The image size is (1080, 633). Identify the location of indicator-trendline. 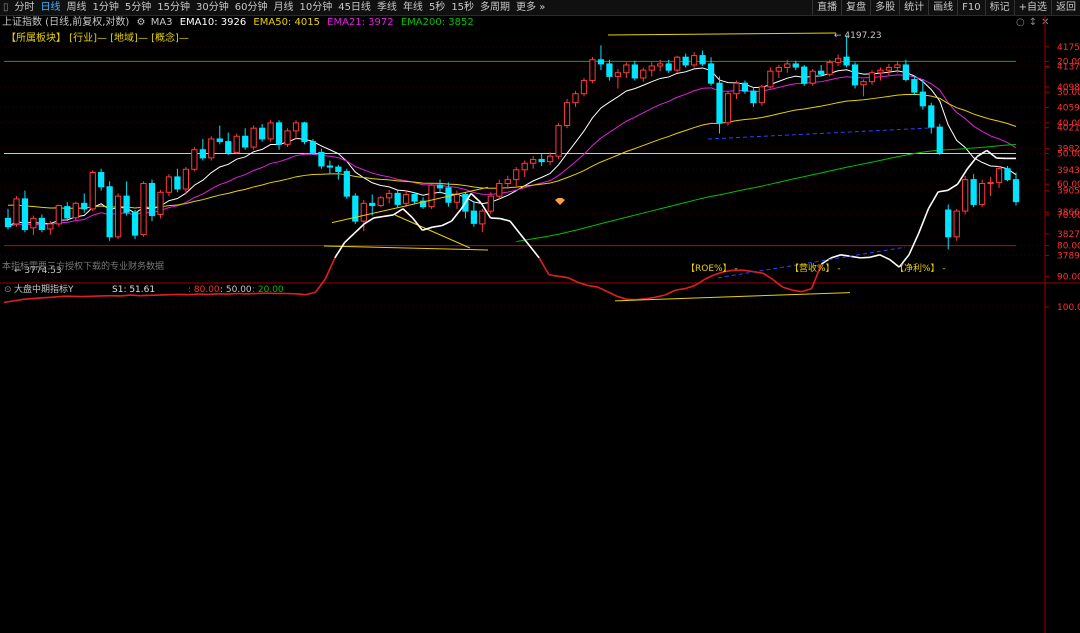
(732, 297).